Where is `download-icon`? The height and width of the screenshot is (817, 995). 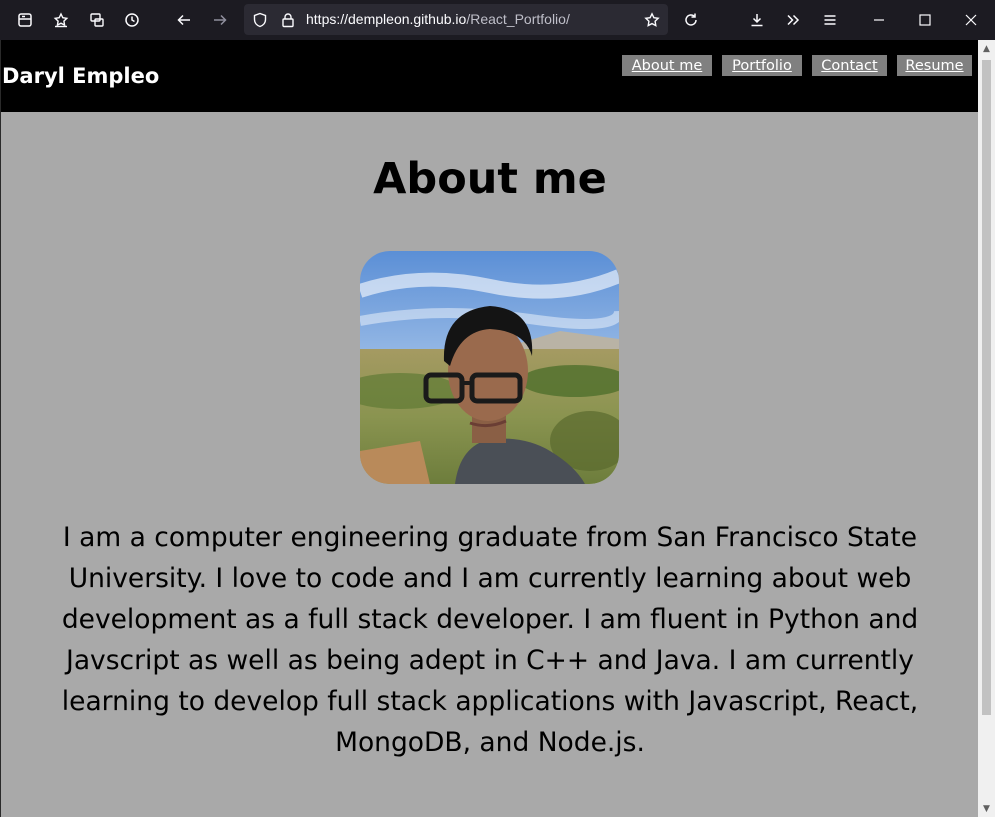 download-icon is located at coordinates (757, 20).